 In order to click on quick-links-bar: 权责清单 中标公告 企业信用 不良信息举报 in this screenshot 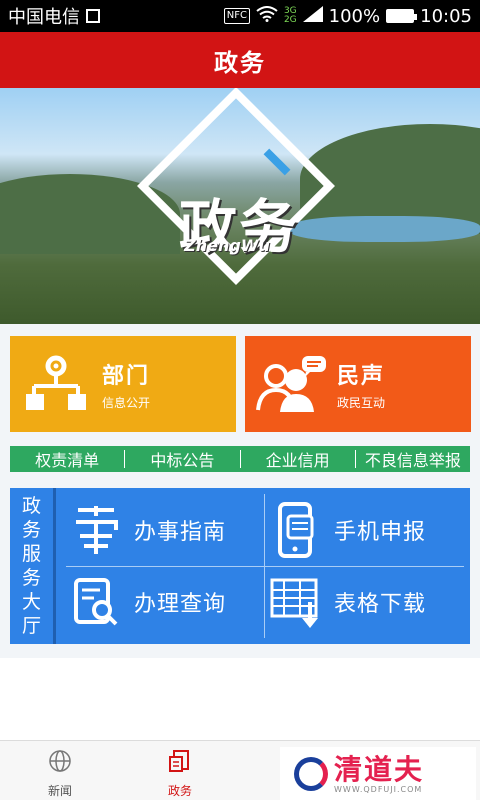, I will do `click(240, 459)`.